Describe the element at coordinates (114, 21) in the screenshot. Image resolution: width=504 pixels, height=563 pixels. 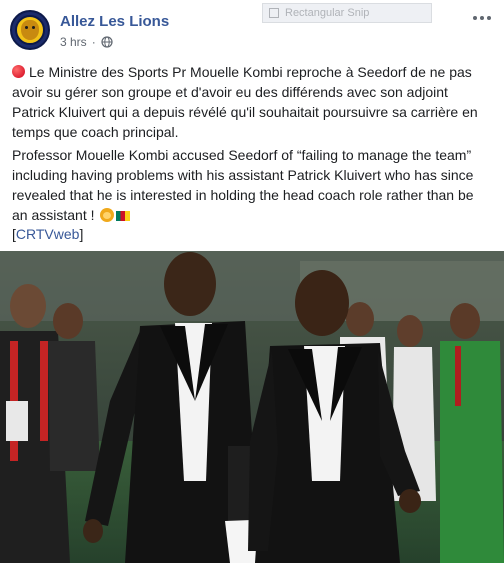
I see `page-name-link: Allez Les Lions` at that location.